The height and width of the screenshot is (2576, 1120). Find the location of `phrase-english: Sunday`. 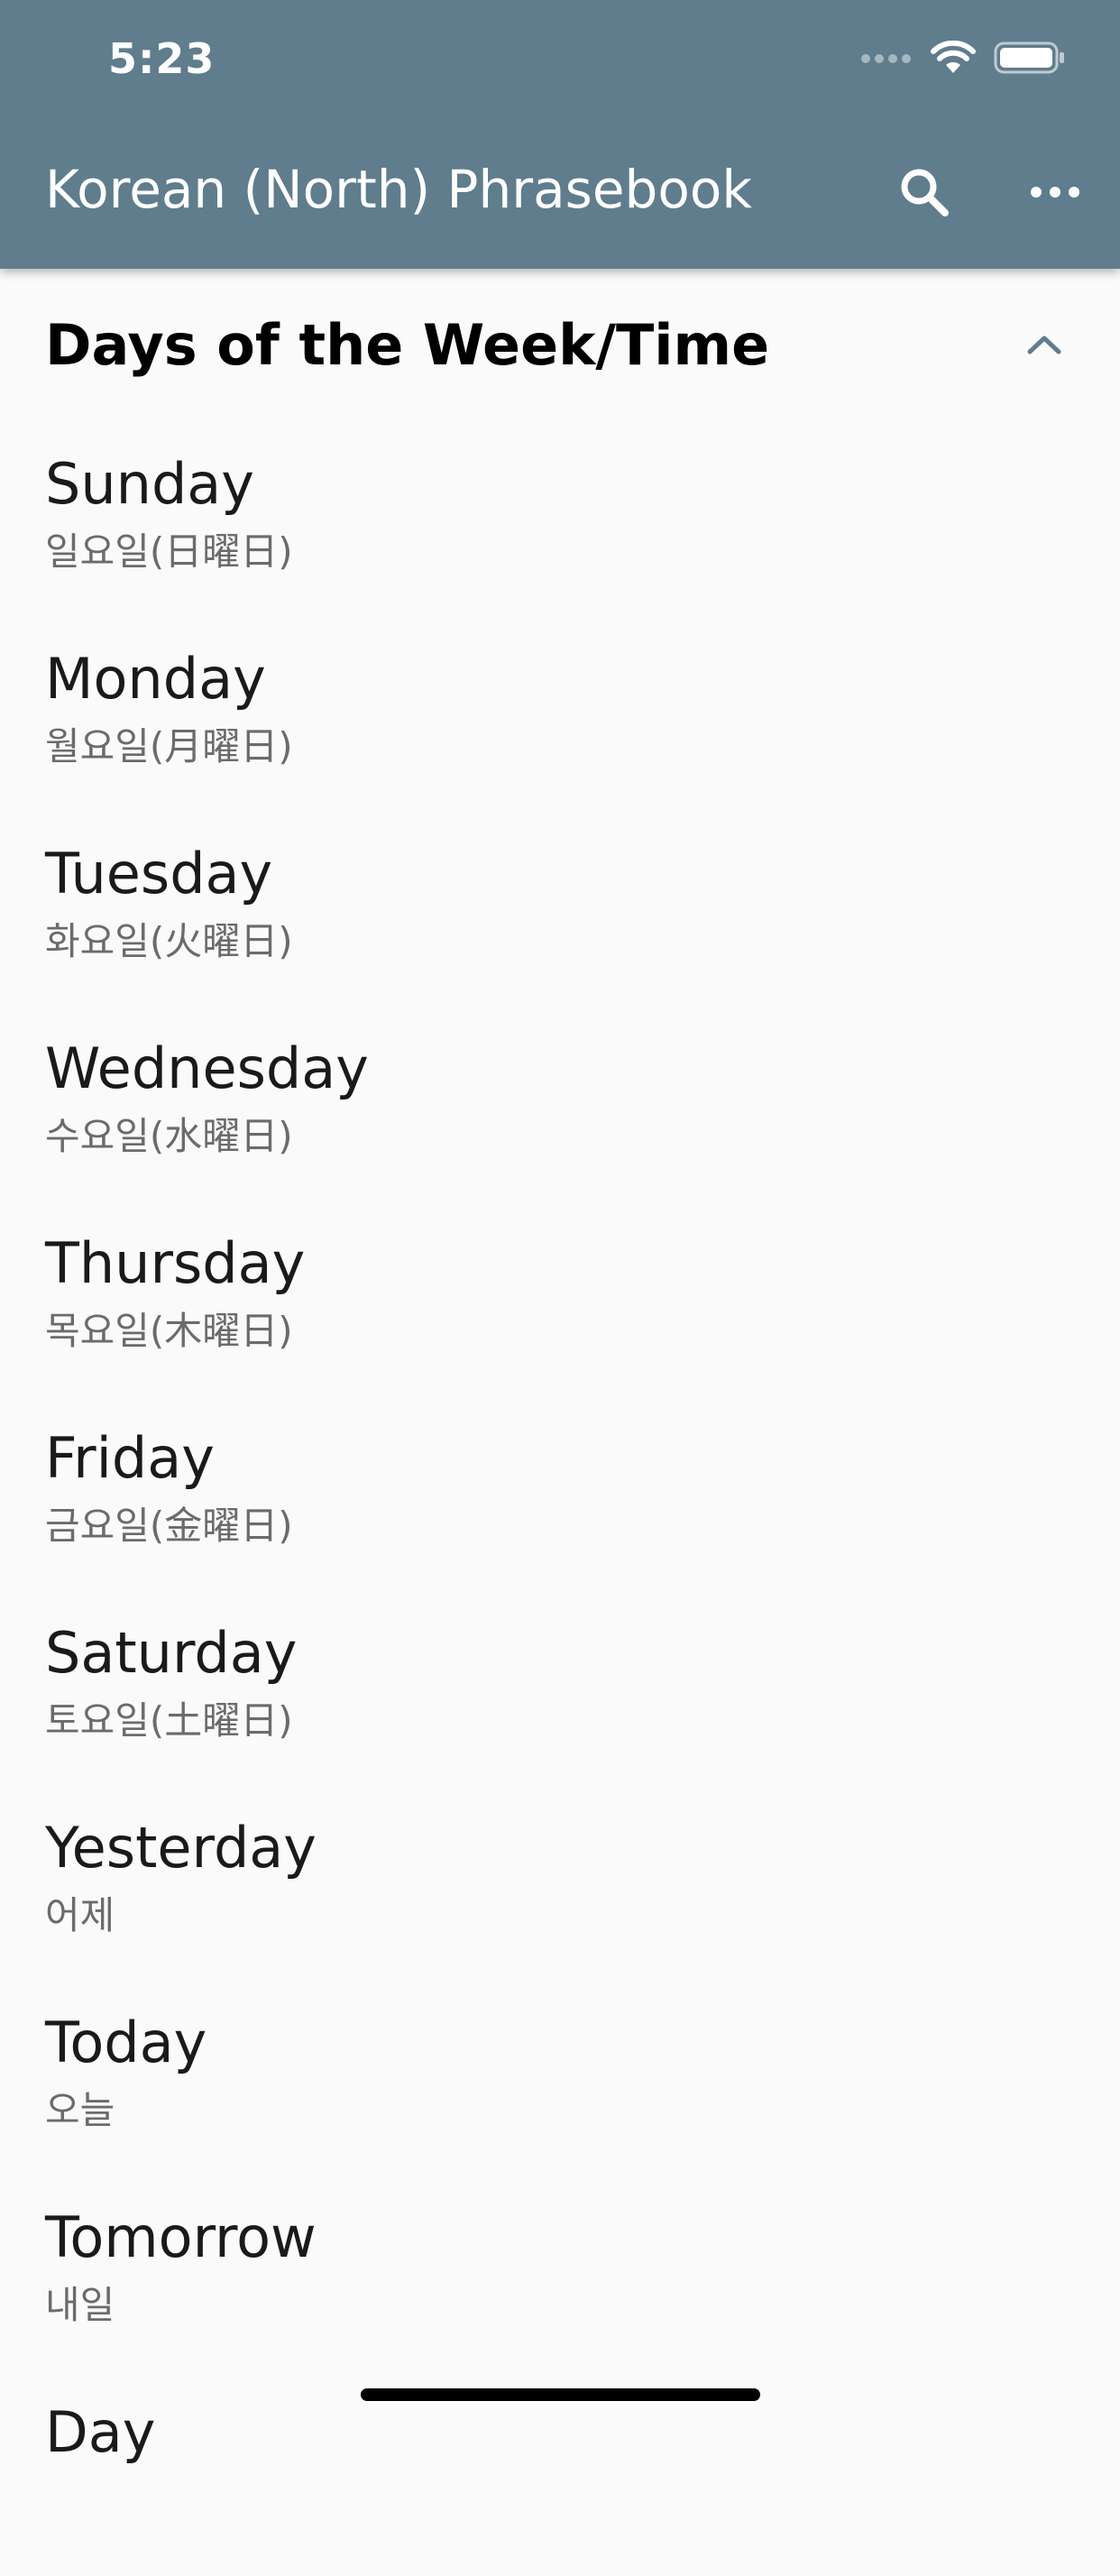

phrase-english: Sunday is located at coordinates (149, 484).